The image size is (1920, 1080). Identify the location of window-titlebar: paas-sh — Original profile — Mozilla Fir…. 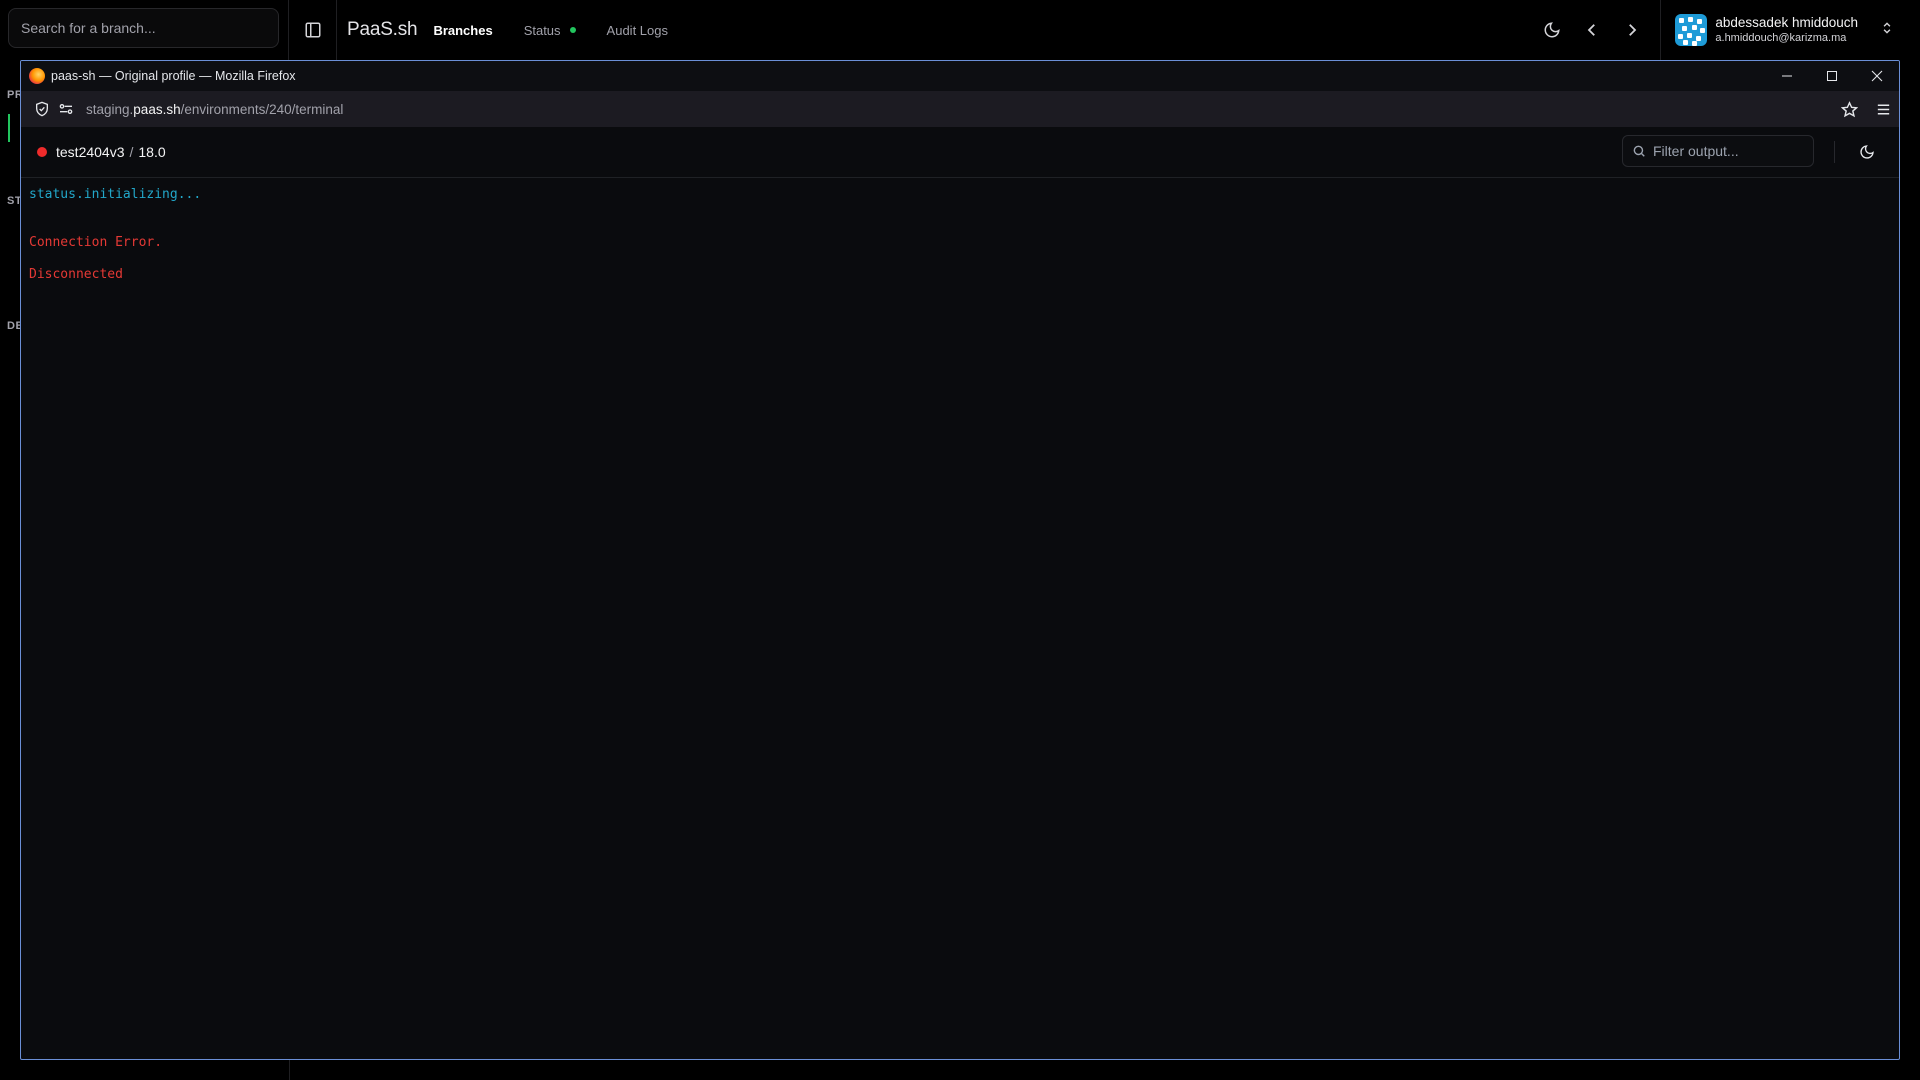
(960, 76).